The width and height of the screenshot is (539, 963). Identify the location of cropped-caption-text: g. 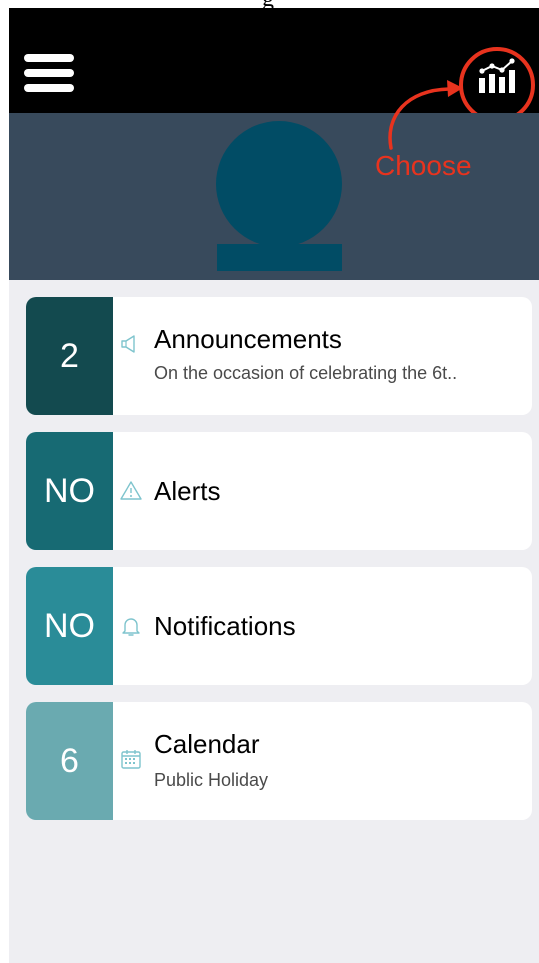
(269, 4).